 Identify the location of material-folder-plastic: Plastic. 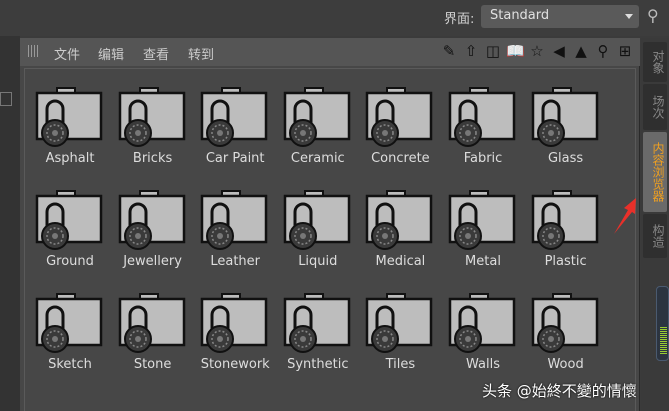
(566, 234).